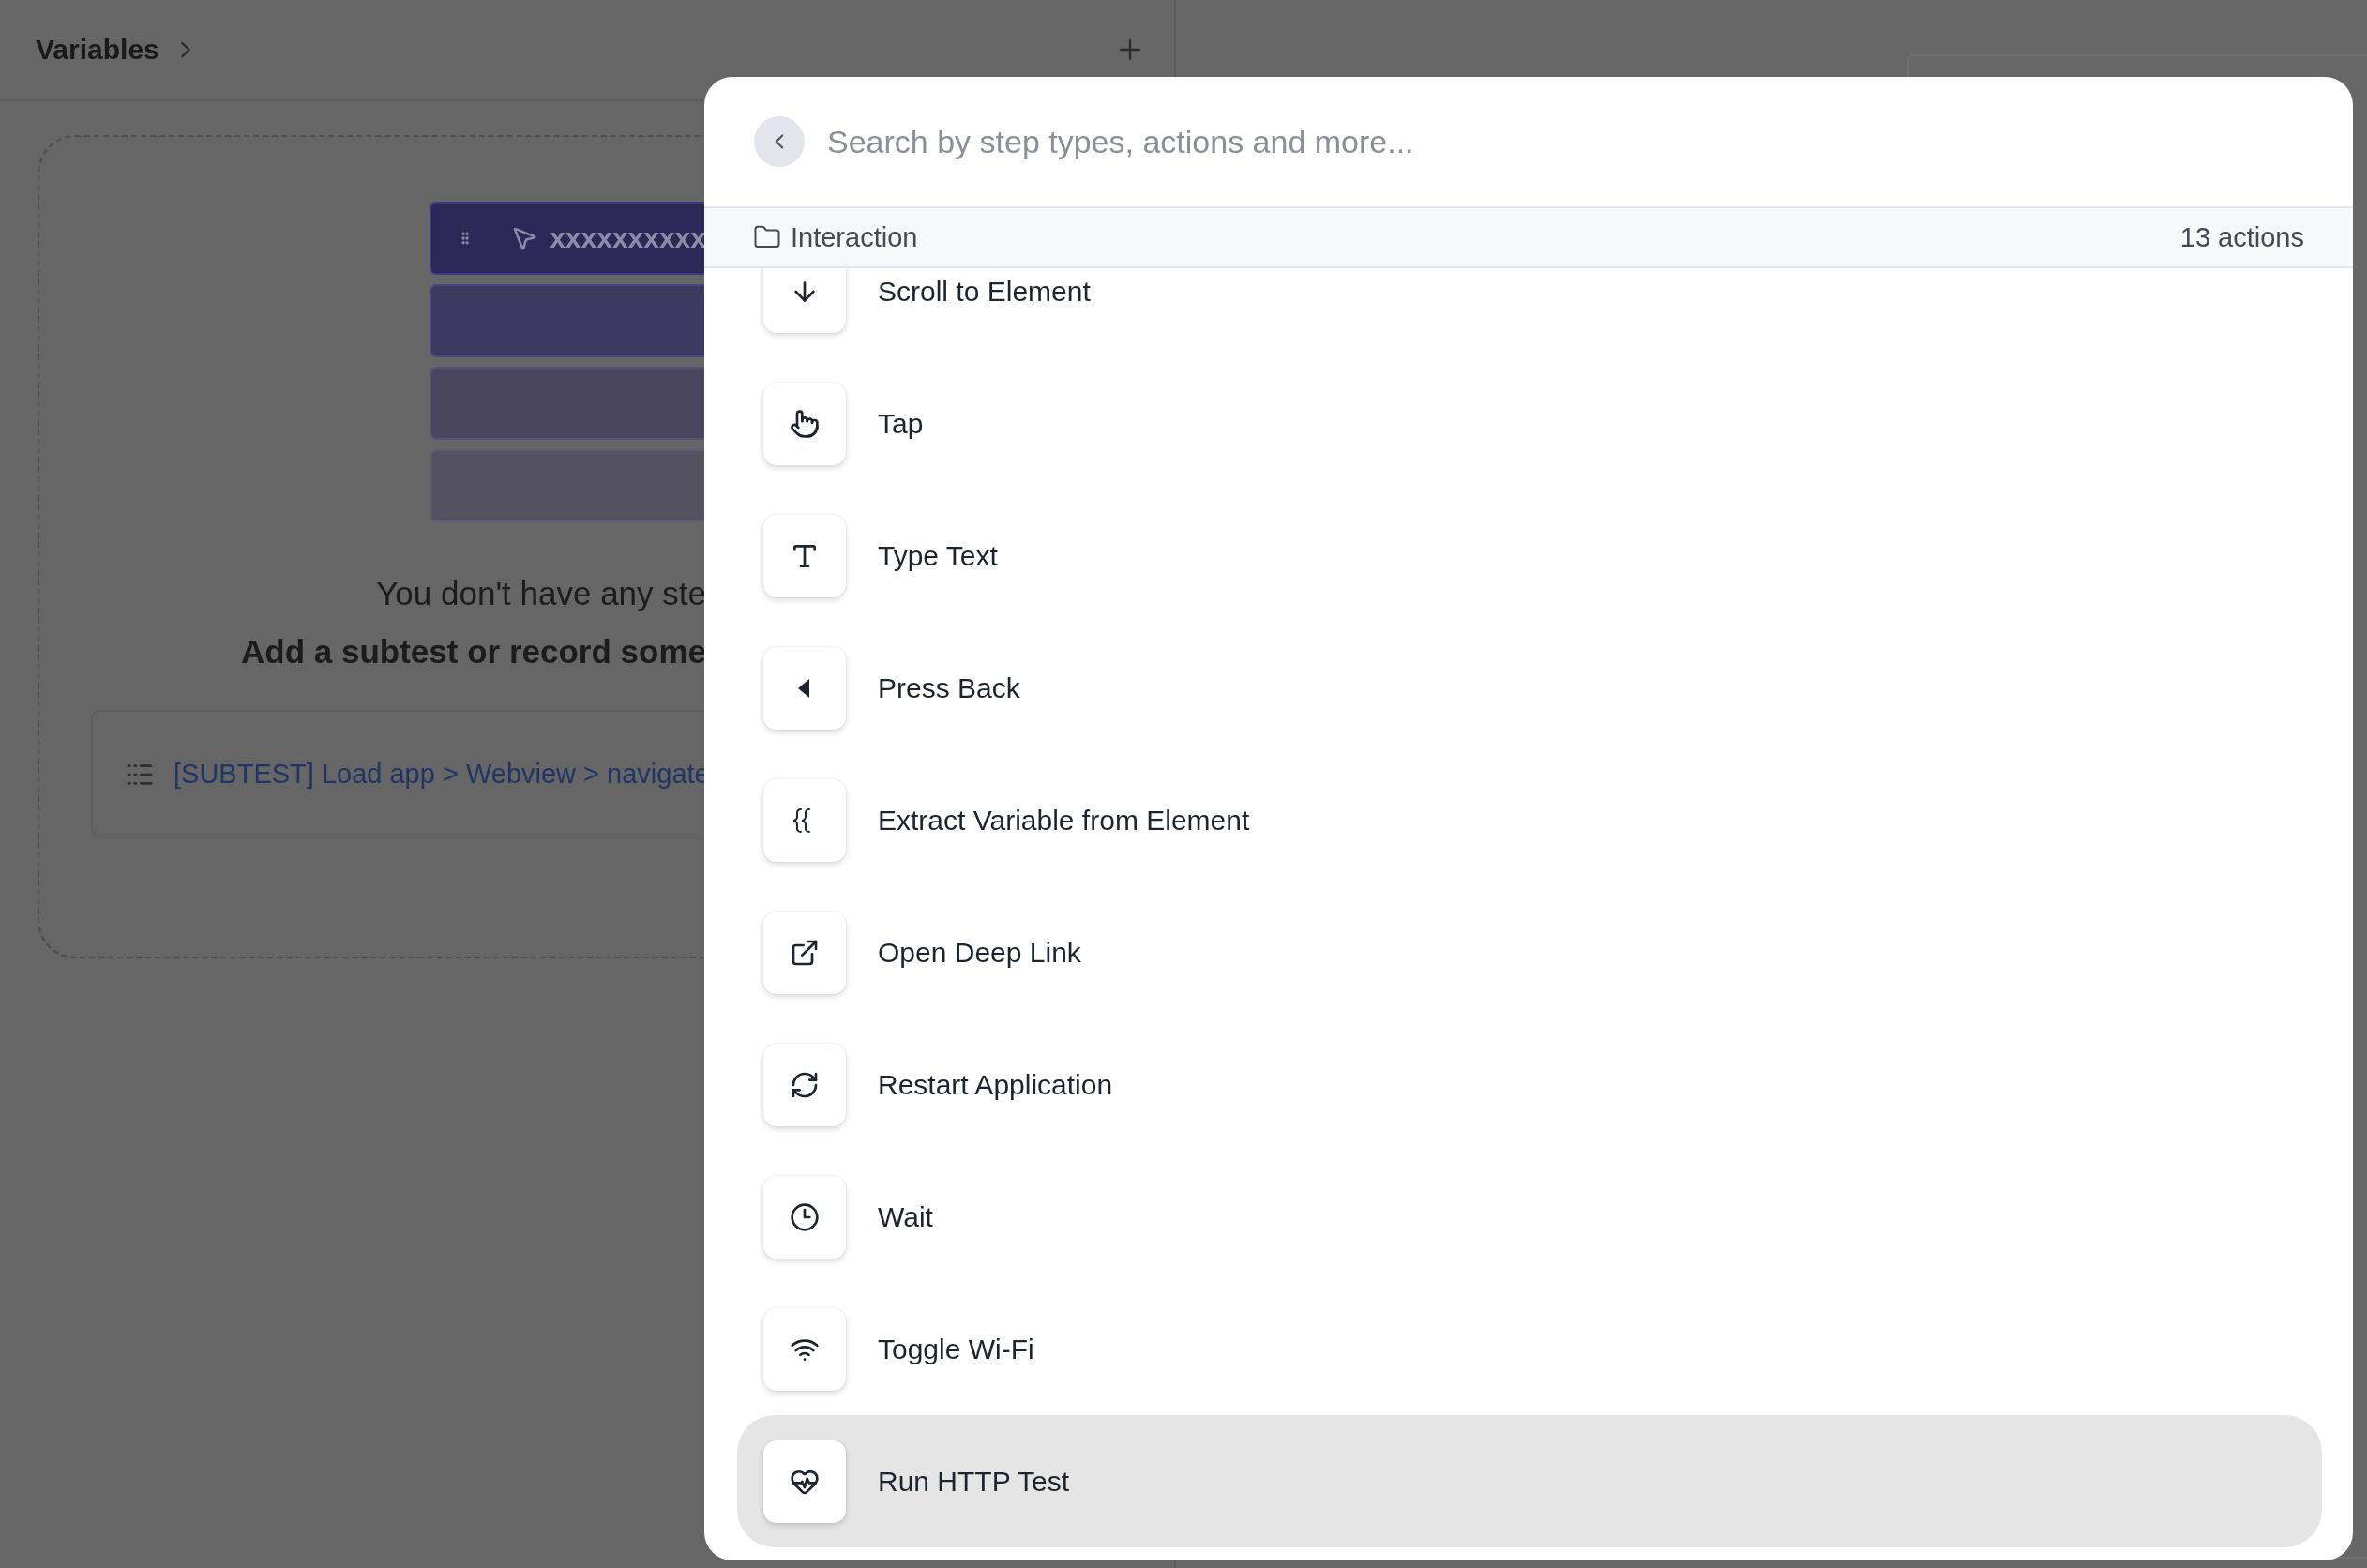 This screenshot has width=2367, height=1568. What do you see at coordinates (854, 237) in the screenshot?
I see `category-label: Interaction` at bounding box center [854, 237].